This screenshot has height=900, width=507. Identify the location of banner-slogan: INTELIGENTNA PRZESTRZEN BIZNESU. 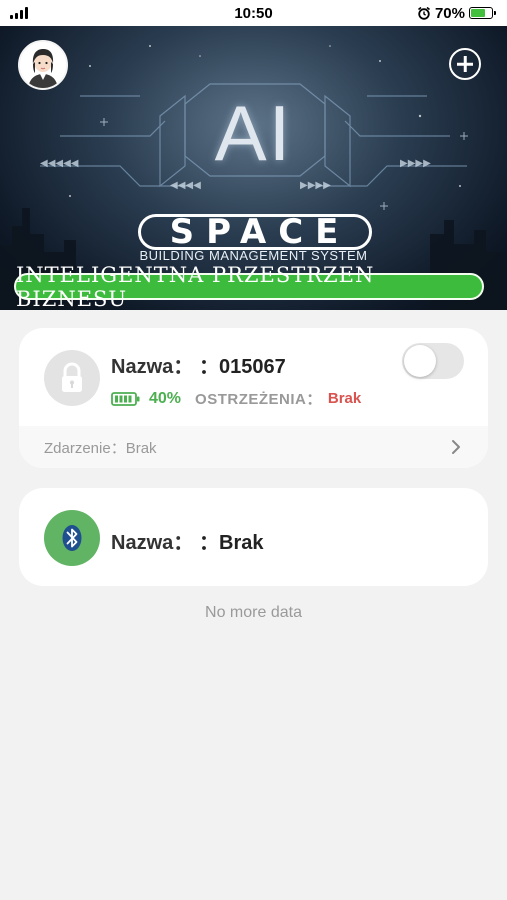
(249, 286).